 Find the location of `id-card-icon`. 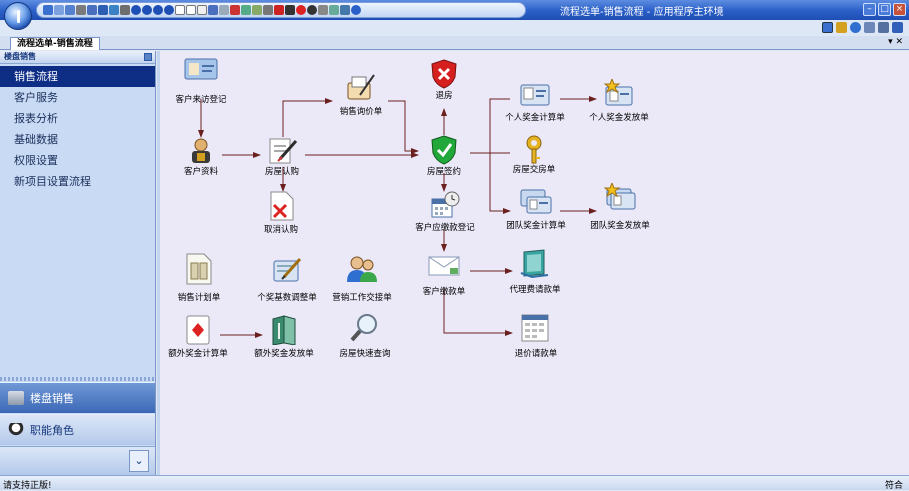

id-card-icon is located at coordinates (535, 95).